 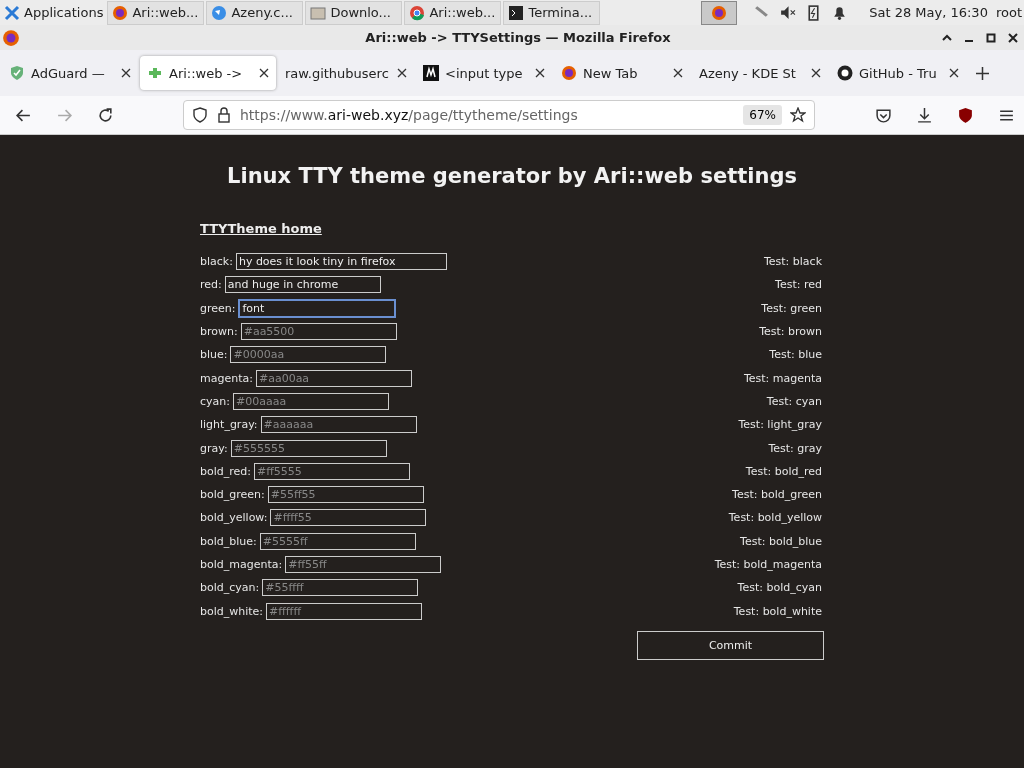 I want to click on user-name: root, so click(x=1008, y=12).